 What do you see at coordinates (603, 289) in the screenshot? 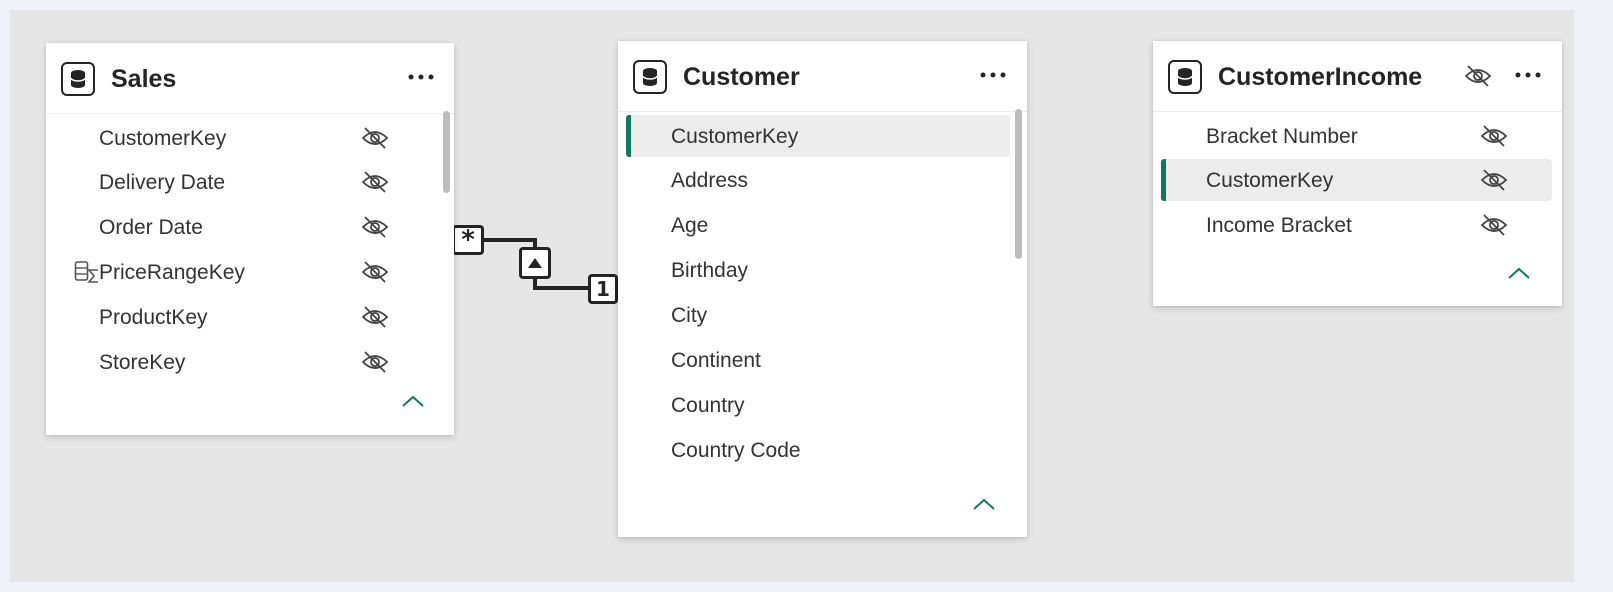
I see `cardinality-one-badge: 1` at bounding box center [603, 289].